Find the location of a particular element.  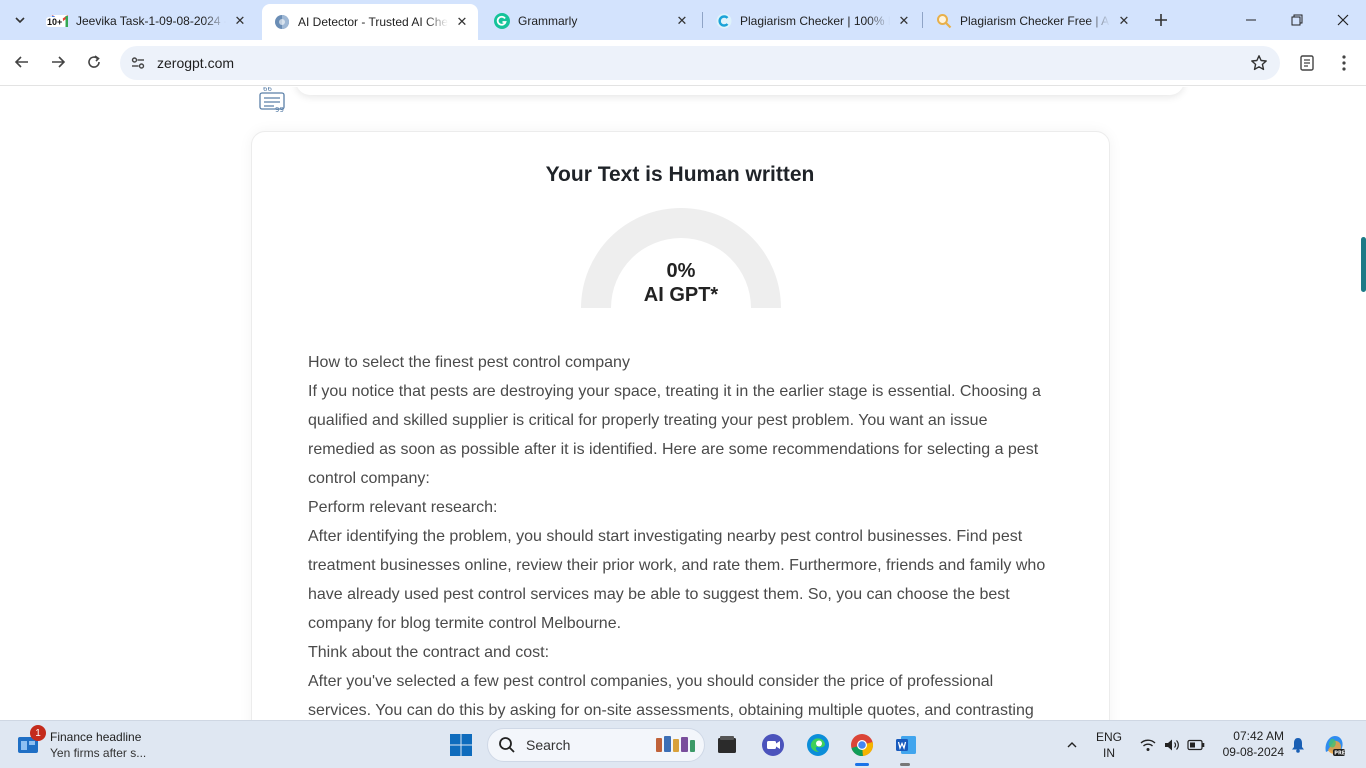

arrow-right-icon is located at coordinates (59, 62).